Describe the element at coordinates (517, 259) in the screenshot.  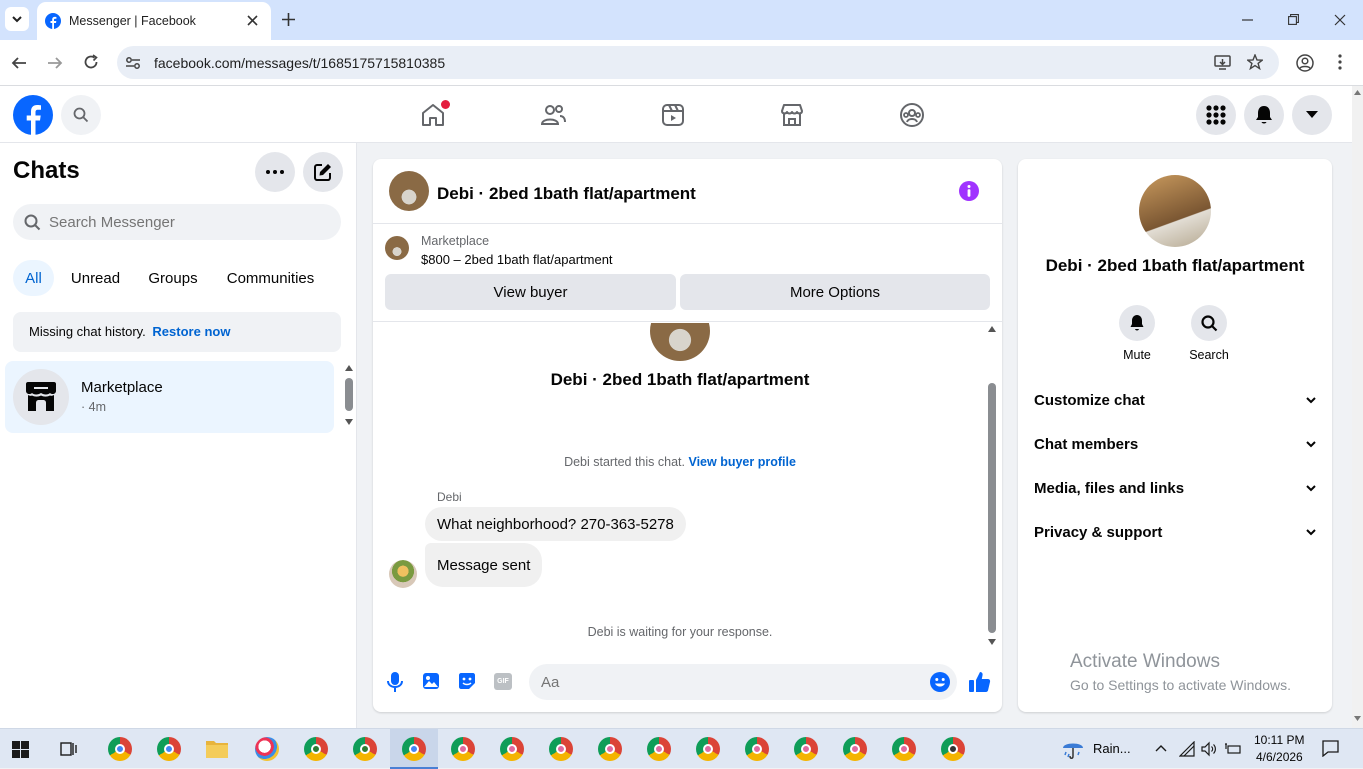
I see `listing-title: $800 – 2bed 1bath flat/apartment` at that location.